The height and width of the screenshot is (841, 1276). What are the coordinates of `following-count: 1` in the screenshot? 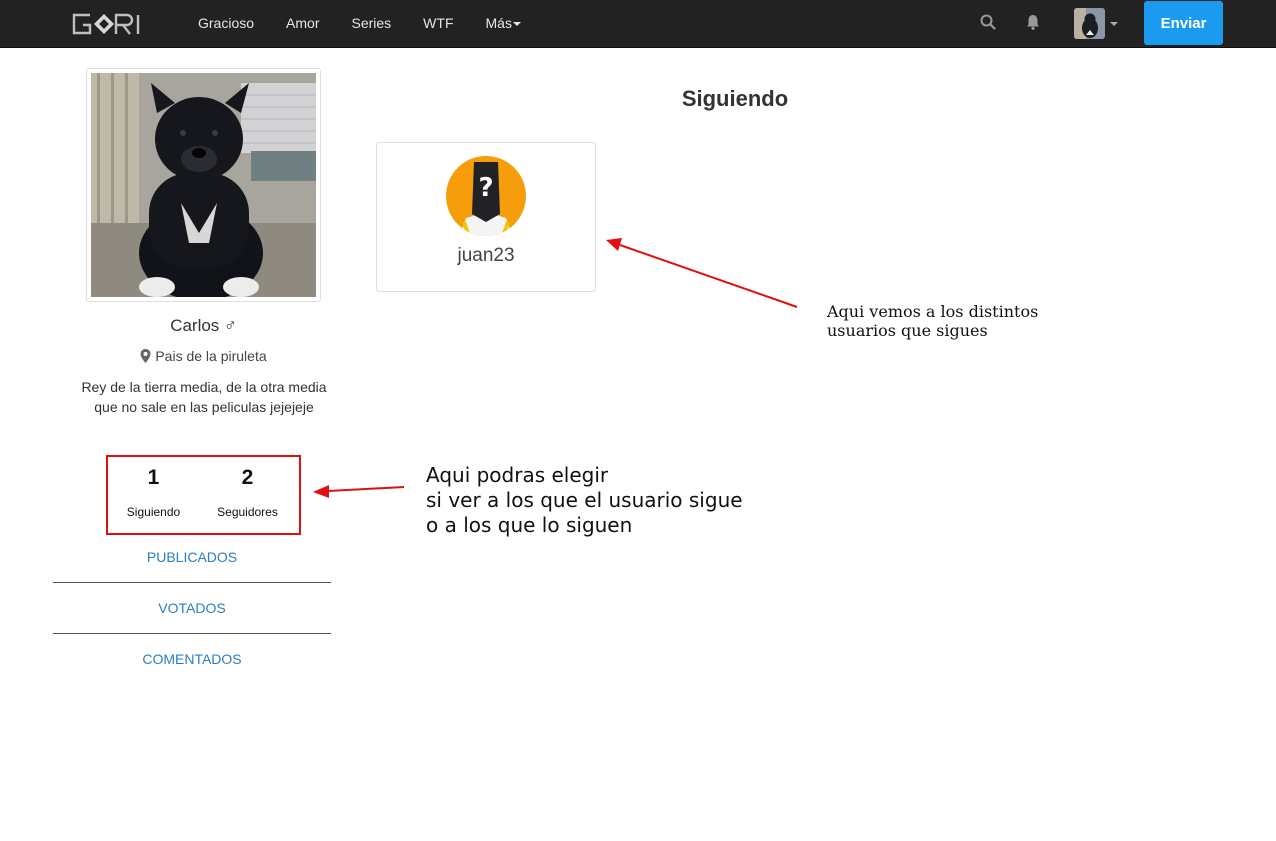 It's located at (153, 477).